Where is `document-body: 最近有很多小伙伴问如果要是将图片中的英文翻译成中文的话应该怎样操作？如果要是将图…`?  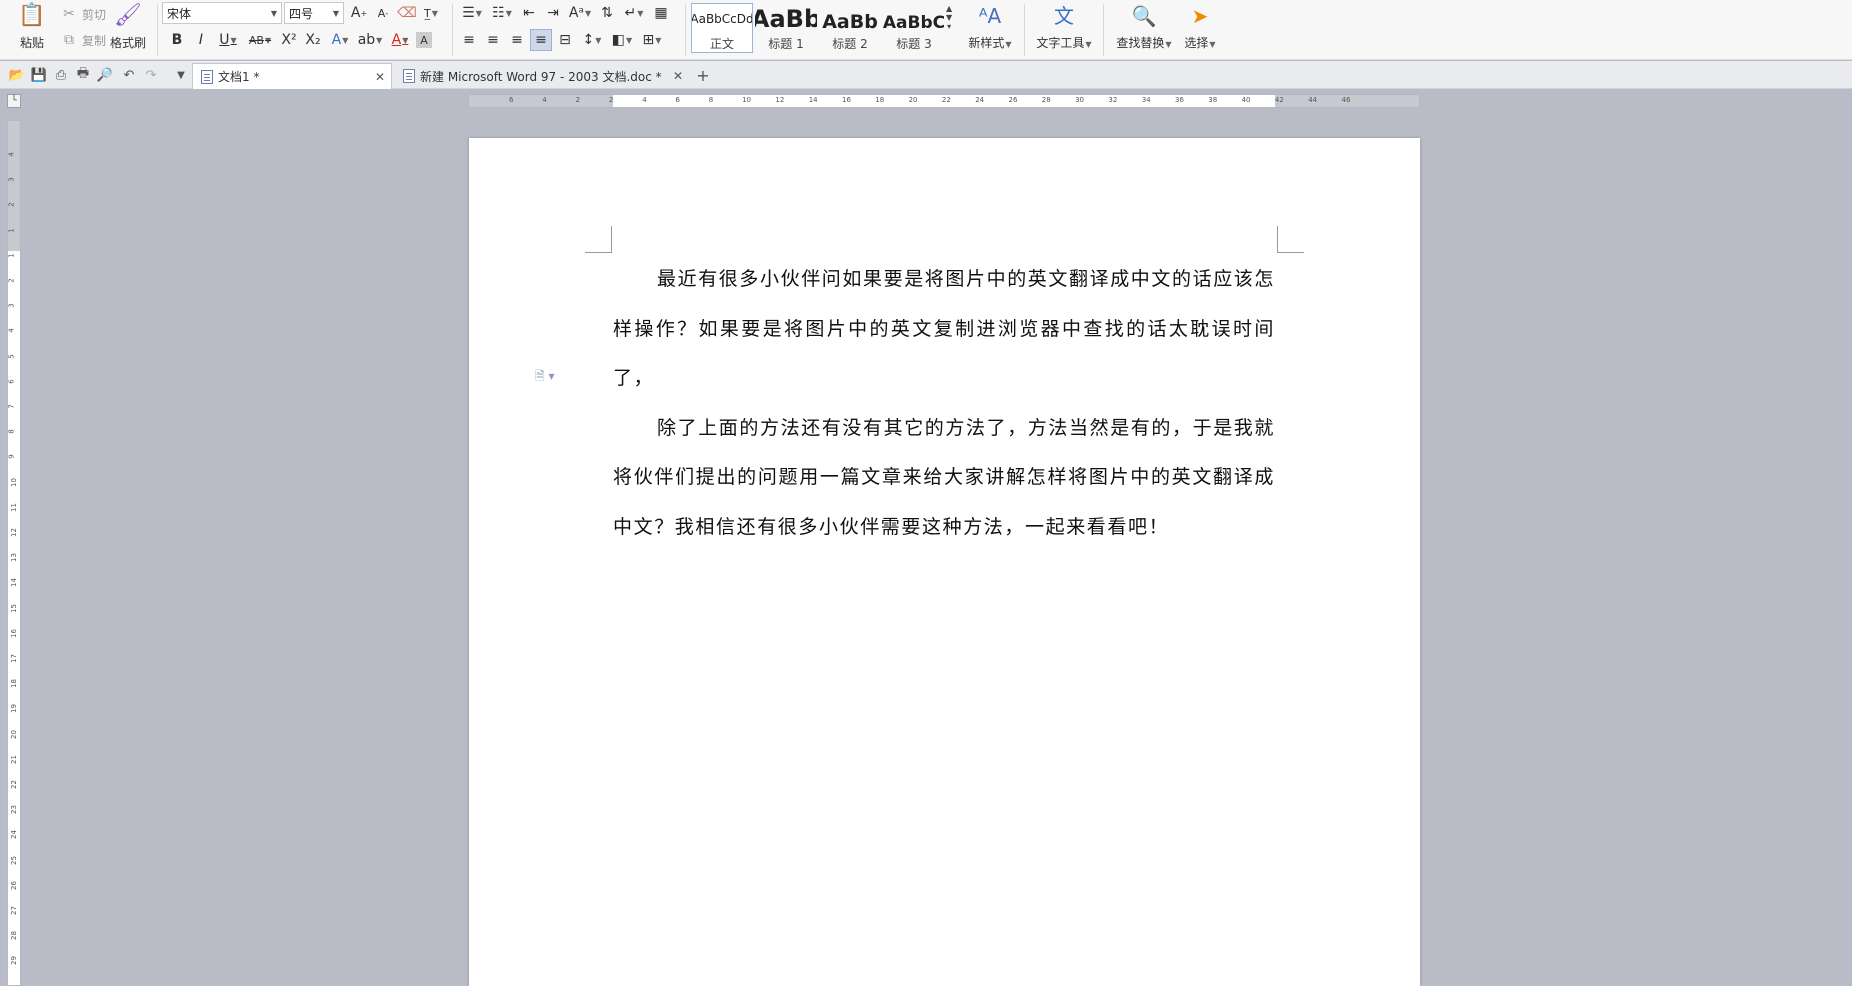 document-body: 最近有很多小伙伴问如果要是将图片中的英文翻译成中文的话应该怎样操作？如果要是将图… is located at coordinates (944, 404).